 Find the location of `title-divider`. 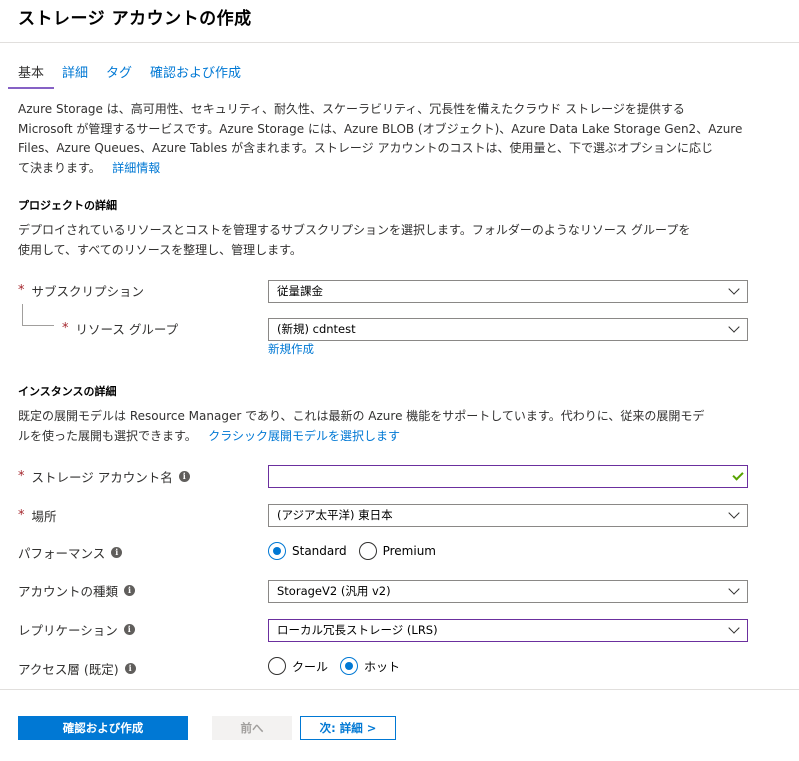

title-divider is located at coordinates (399, 42).